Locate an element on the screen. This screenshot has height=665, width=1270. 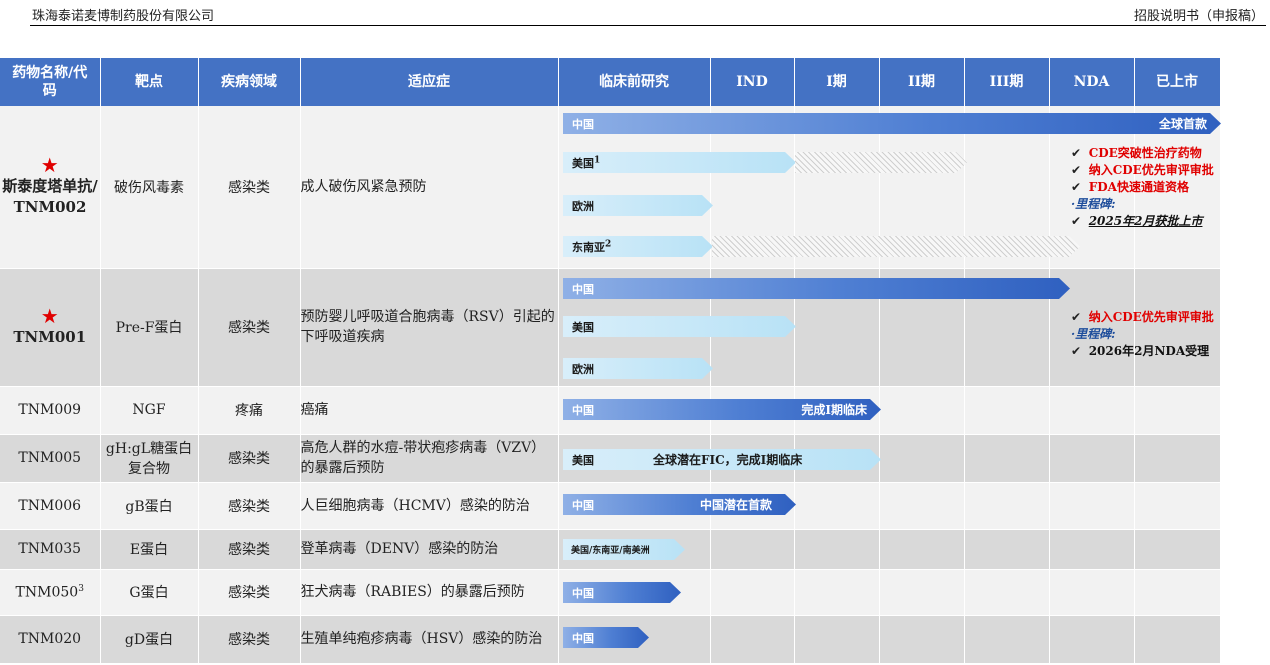
col-header-phase1: I期 is located at coordinates (837, 82).